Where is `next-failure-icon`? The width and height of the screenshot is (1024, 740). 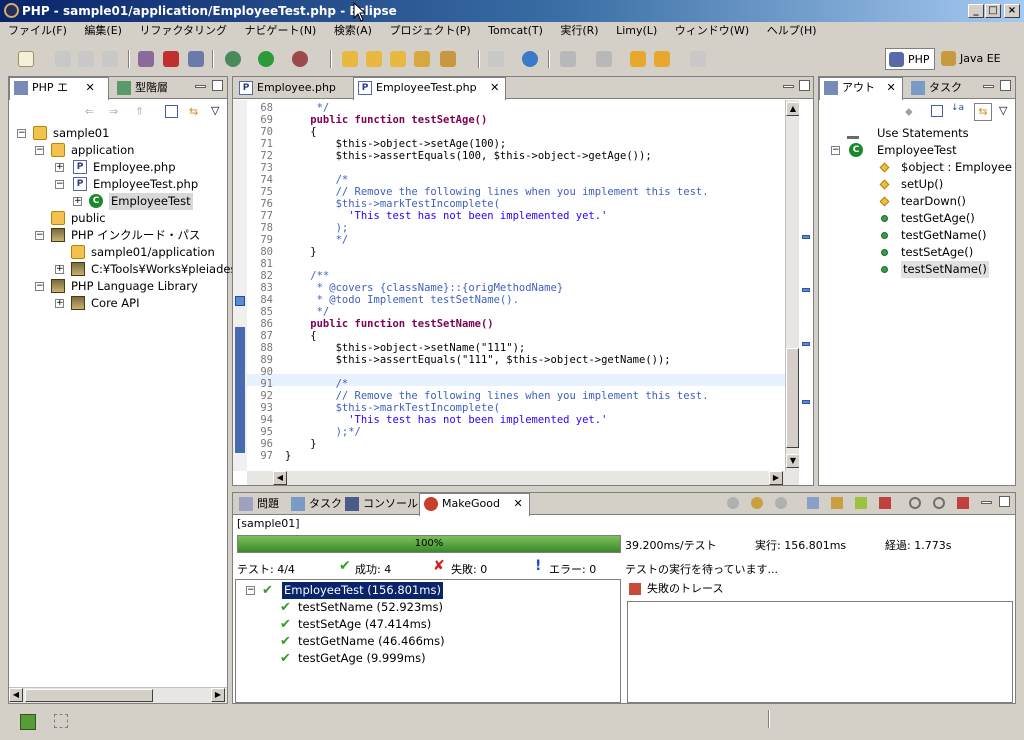 next-failure-icon is located at coordinates (813, 503).